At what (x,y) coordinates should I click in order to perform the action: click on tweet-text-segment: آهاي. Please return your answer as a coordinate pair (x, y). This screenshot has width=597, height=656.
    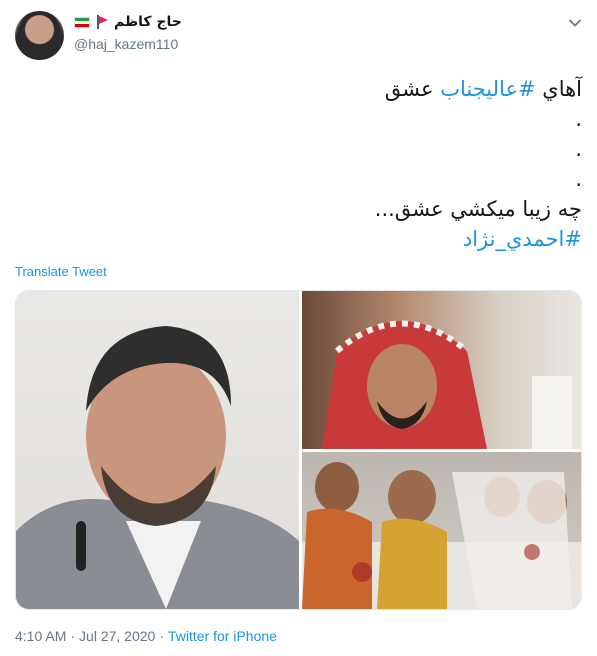
    Looking at the image, I should click on (558, 89).